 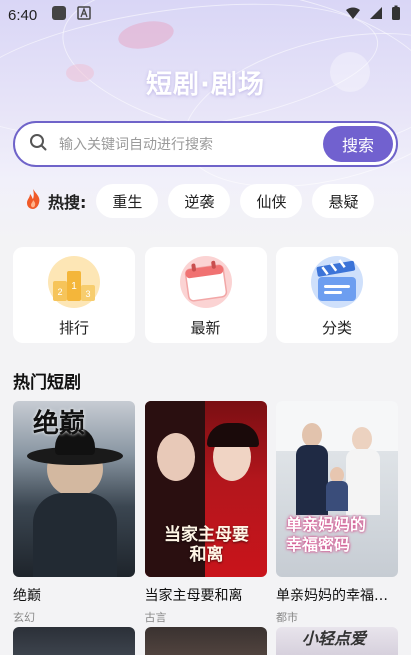 I want to click on section-title: 热门短剧, so click(x=47, y=383).